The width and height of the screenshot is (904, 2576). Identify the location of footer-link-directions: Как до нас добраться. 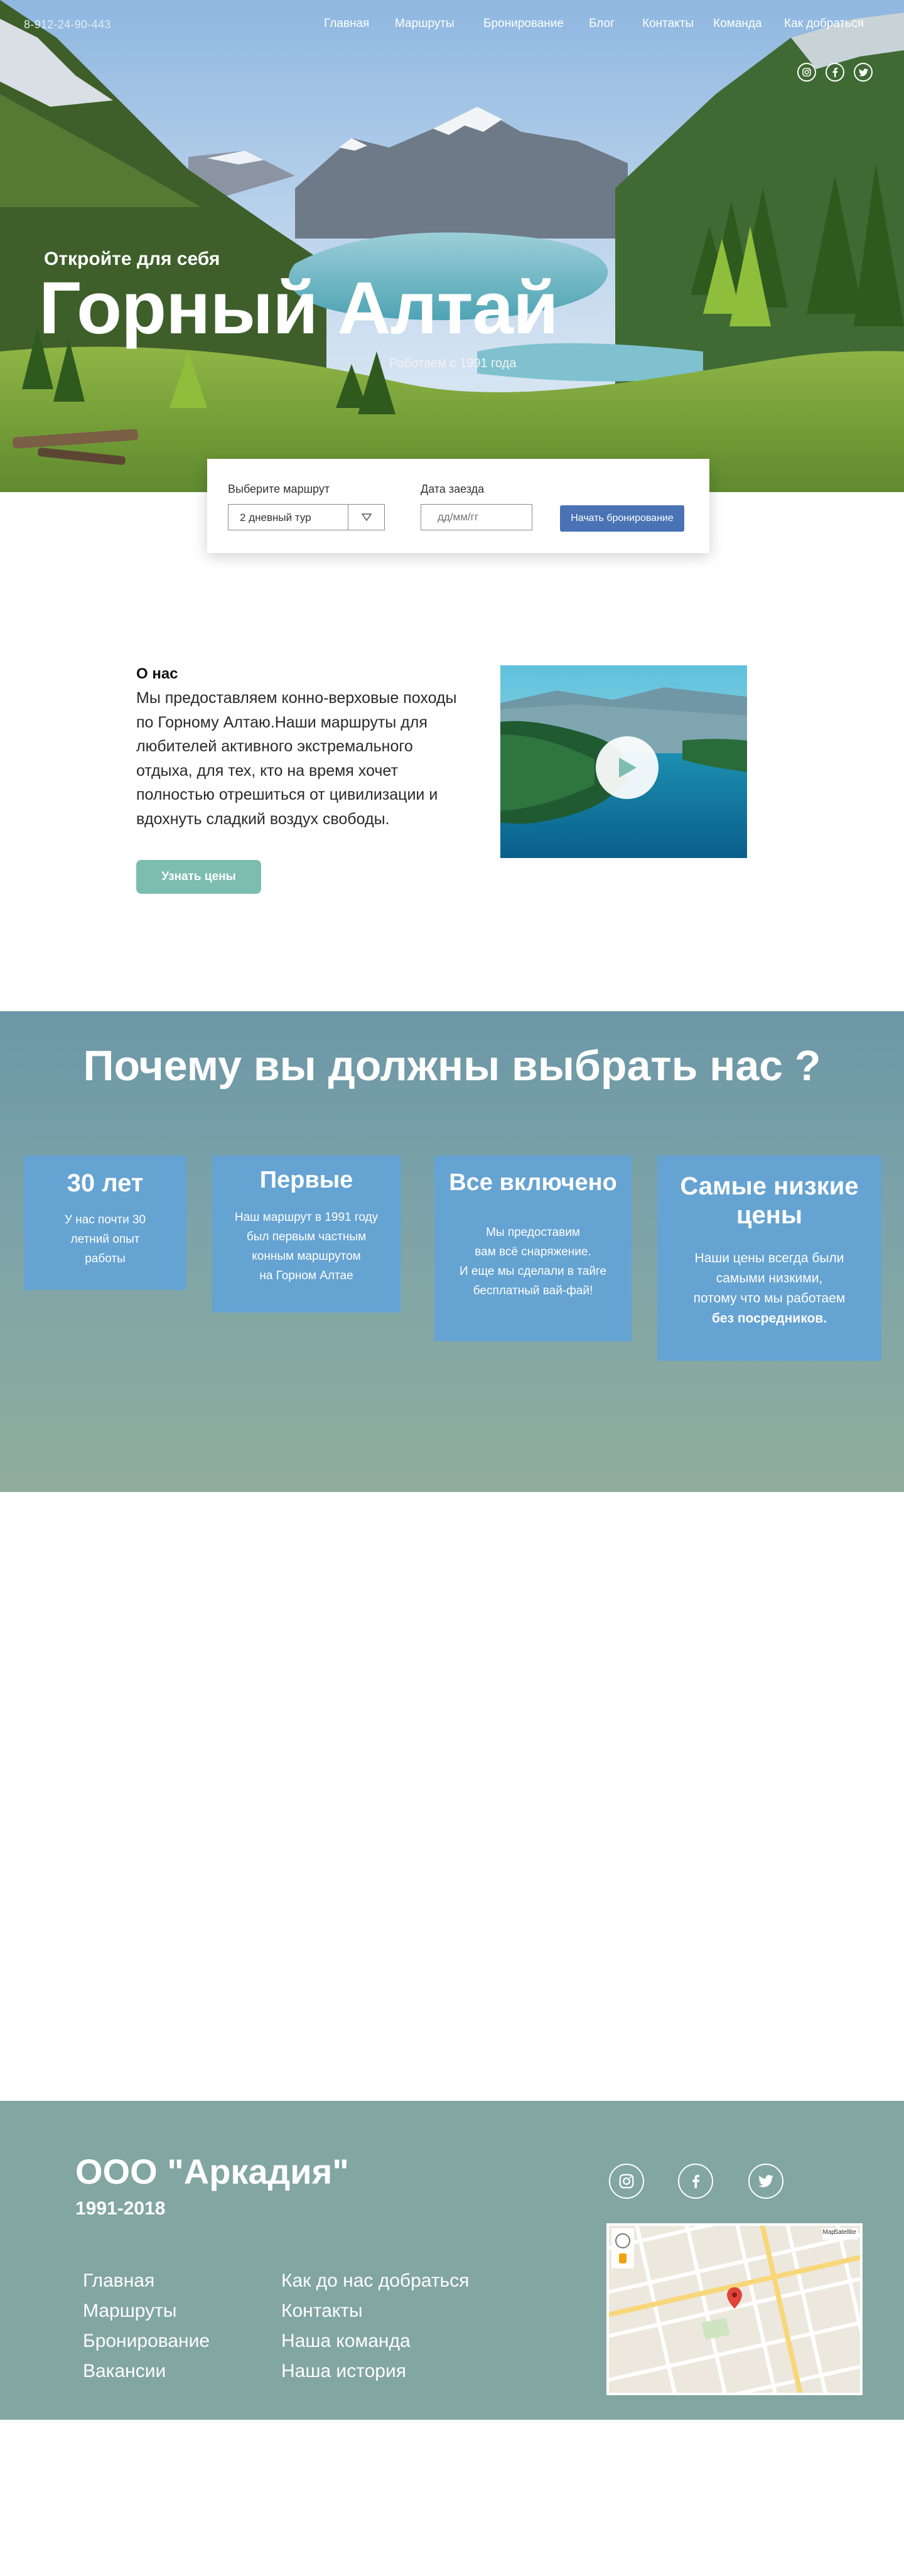
(375, 2281).